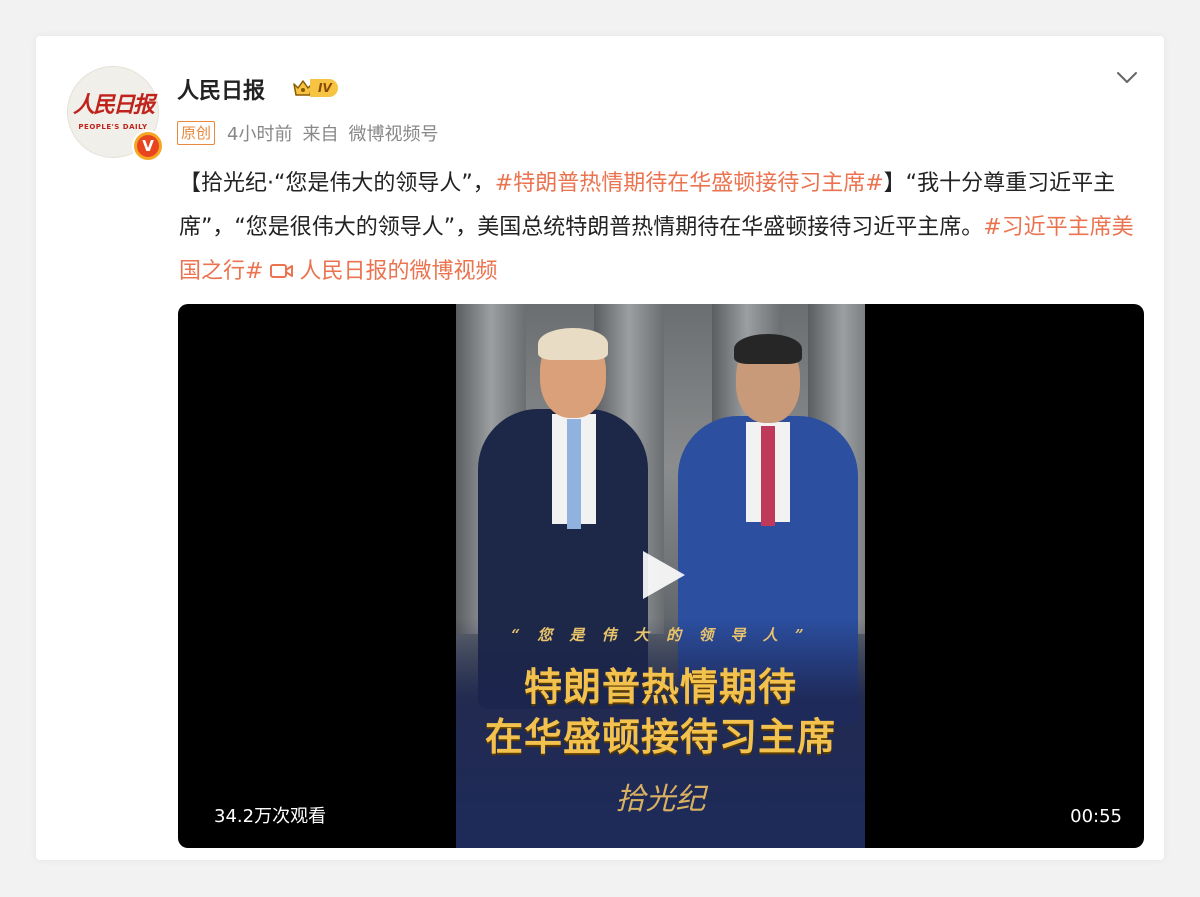 The height and width of the screenshot is (897, 1200). Describe the element at coordinates (259, 133) in the screenshot. I see `post-time: 4小时前` at that location.